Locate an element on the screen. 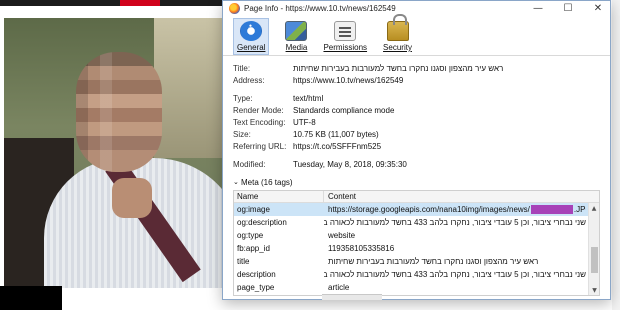  meta-heading: Meta (16 tags) is located at coordinates (267, 182).